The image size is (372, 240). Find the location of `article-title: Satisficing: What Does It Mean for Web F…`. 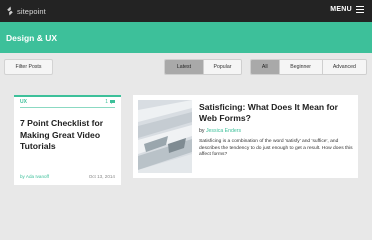

article-title: Satisficing: What Does It Mean for Web F… is located at coordinates (276, 113).